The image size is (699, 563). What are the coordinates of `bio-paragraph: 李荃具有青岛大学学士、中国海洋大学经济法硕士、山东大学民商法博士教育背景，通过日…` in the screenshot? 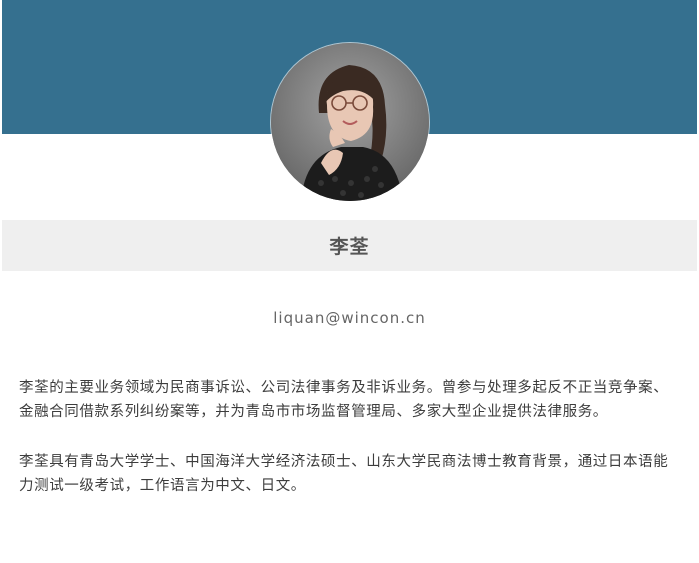 It's located at (344, 474).